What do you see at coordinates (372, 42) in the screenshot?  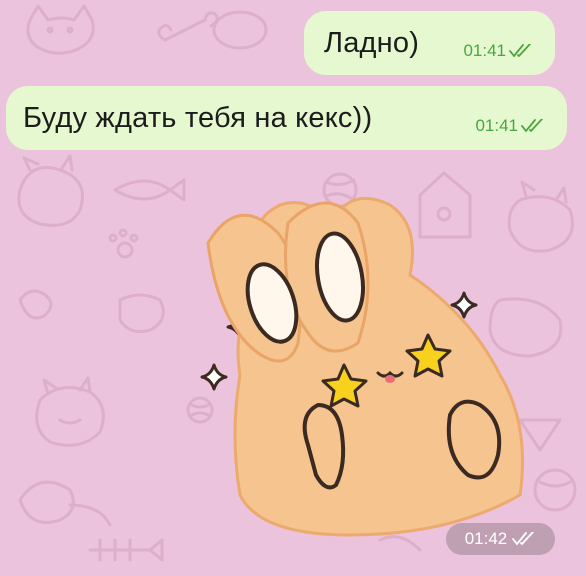 I see `message-text: Ладно)` at bounding box center [372, 42].